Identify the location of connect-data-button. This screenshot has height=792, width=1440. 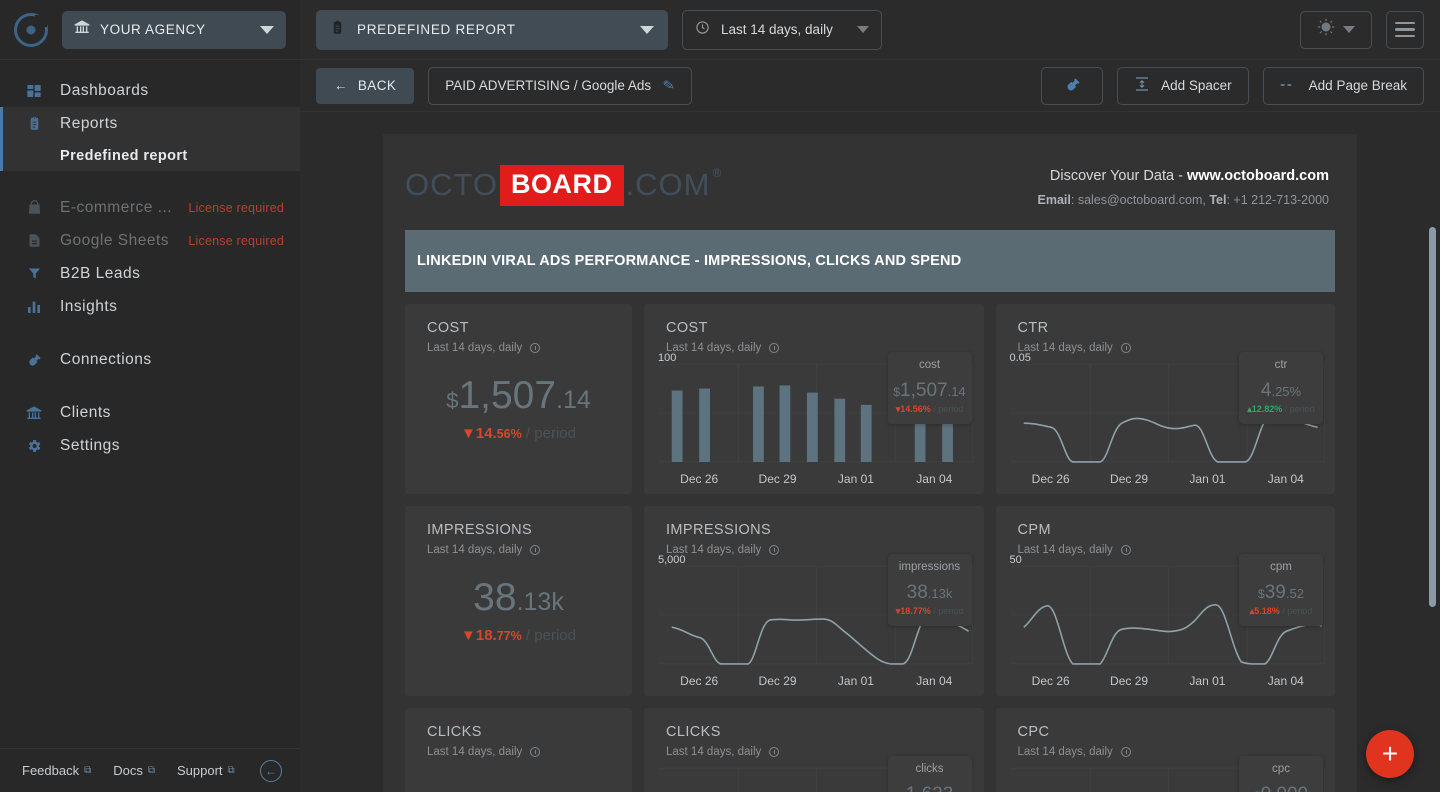
(1072, 85).